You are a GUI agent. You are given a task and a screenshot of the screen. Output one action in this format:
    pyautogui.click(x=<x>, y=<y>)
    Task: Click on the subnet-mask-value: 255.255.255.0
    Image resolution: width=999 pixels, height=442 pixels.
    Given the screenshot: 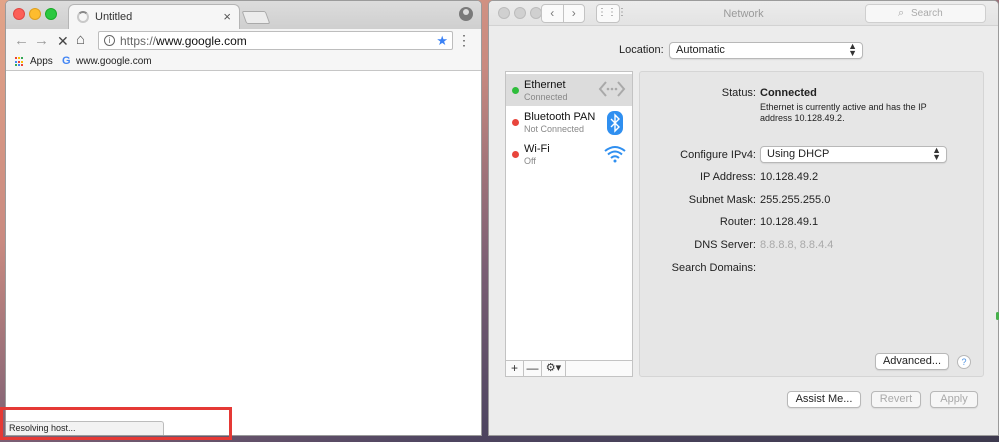 What is the action you would take?
    pyautogui.click(x=795, y=200)
    